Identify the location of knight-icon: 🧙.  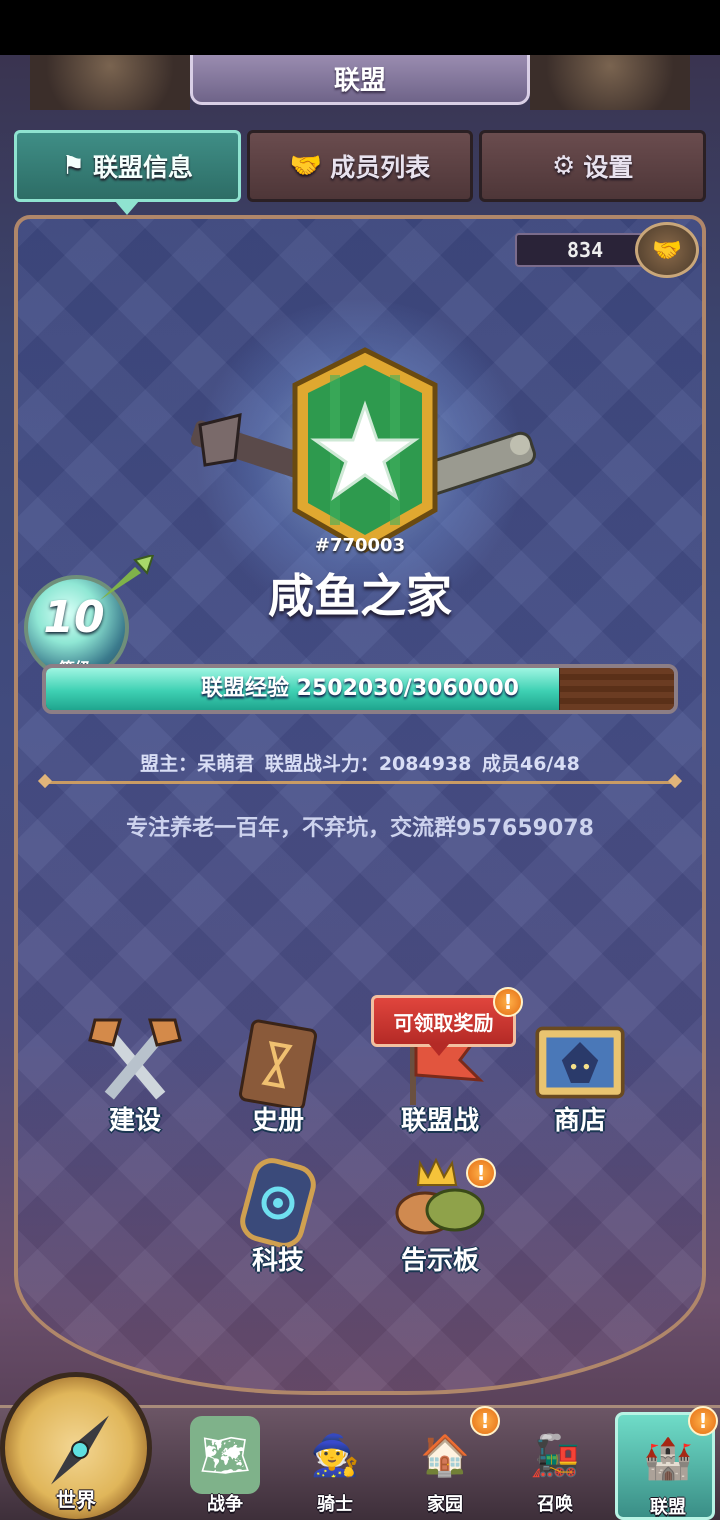
(335, 1455).